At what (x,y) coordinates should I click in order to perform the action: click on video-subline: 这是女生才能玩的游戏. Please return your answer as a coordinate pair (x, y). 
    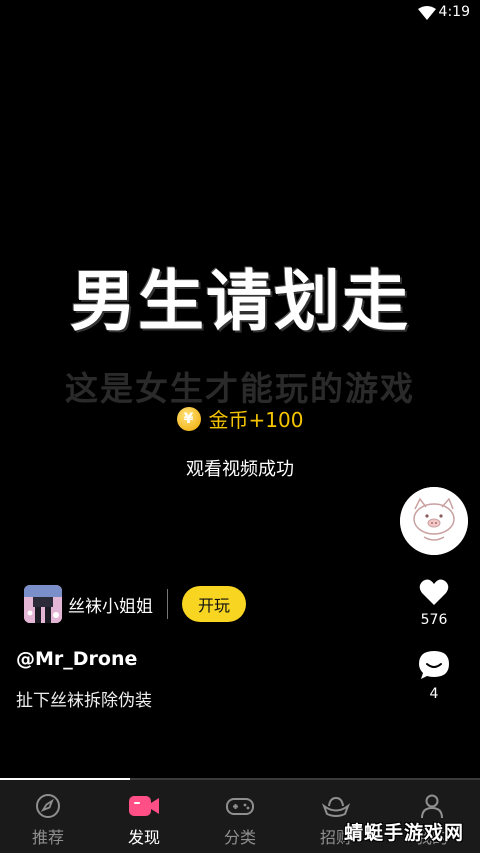
    Looking at the image, I should click on (240, 388).